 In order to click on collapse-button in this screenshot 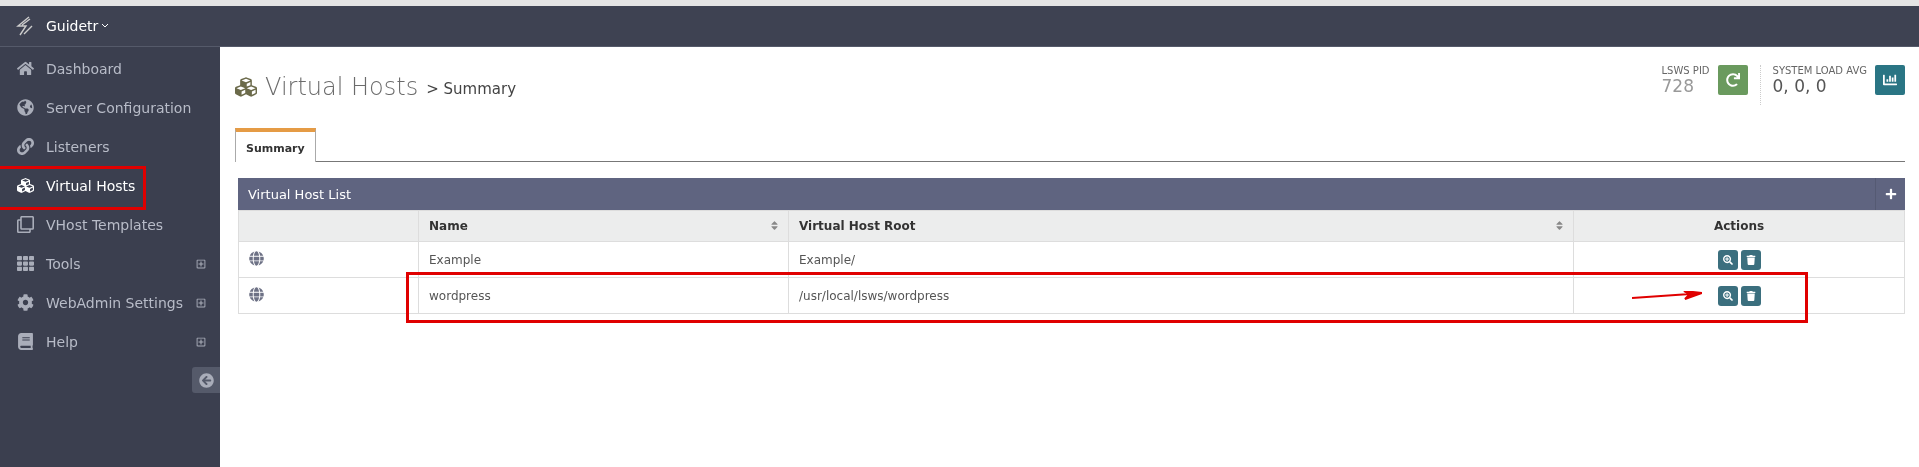, I will do `click(206, 380)`.